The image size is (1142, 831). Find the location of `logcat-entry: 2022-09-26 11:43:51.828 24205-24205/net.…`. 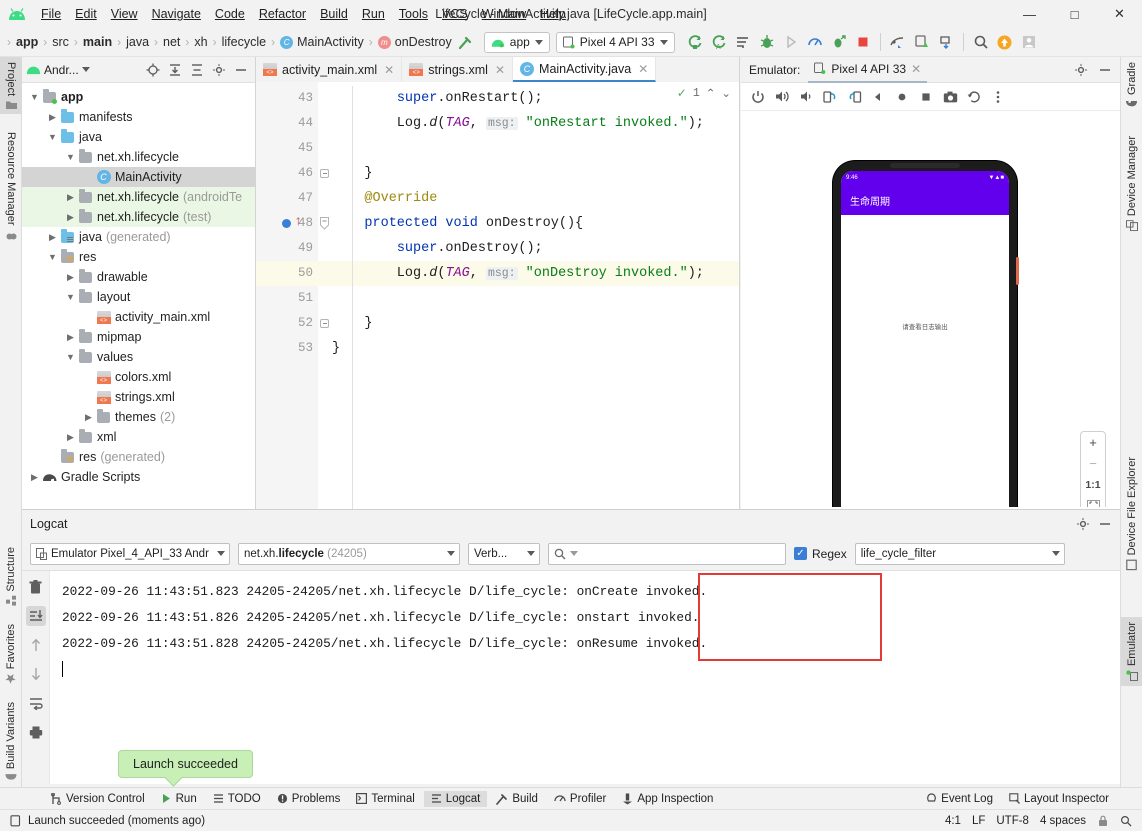

logcat-entry: 2022-09-26 11:43:51.828 24205-24205/net.… is located at coordinates (591, 644).